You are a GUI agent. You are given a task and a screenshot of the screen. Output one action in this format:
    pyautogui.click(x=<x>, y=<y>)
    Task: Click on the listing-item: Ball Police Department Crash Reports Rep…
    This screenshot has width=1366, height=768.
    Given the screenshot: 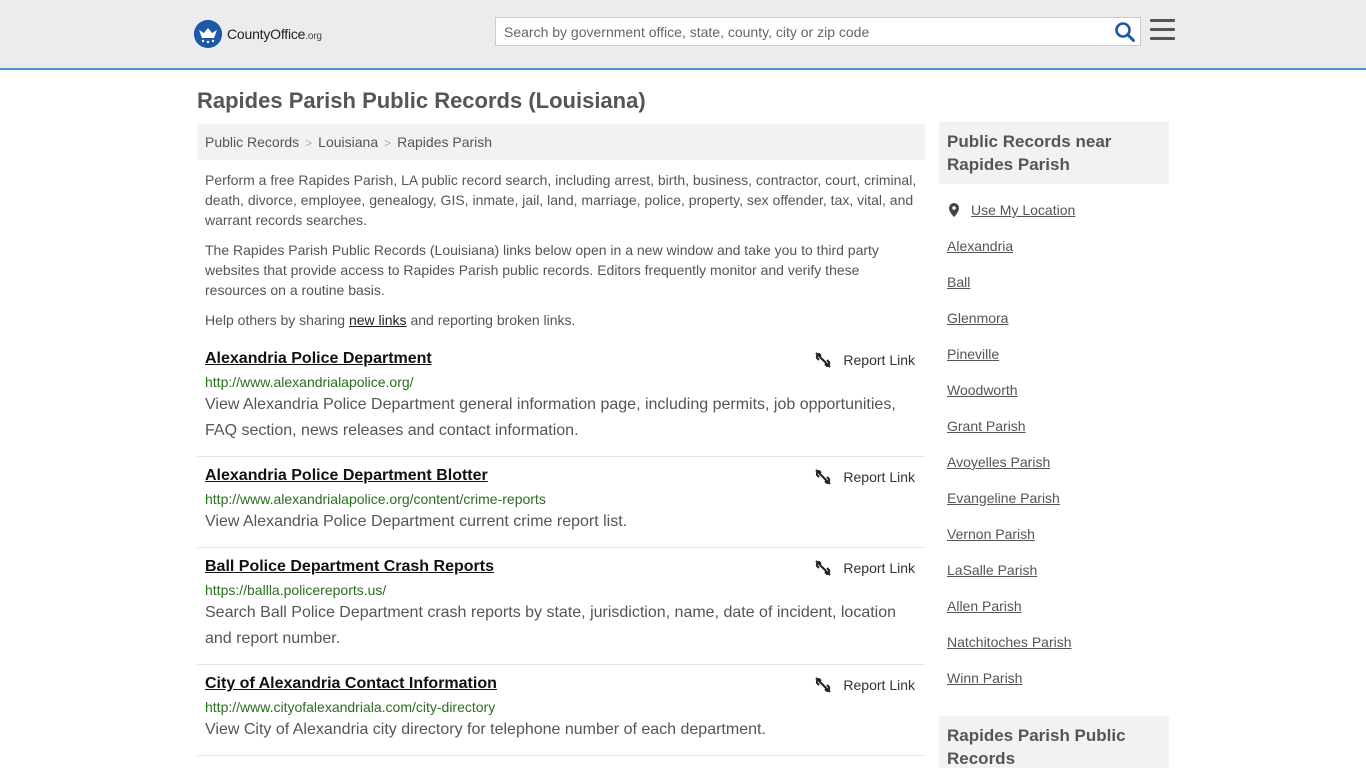 What is the action you would take?
    pyautogui.click(x=561, y=611)
    